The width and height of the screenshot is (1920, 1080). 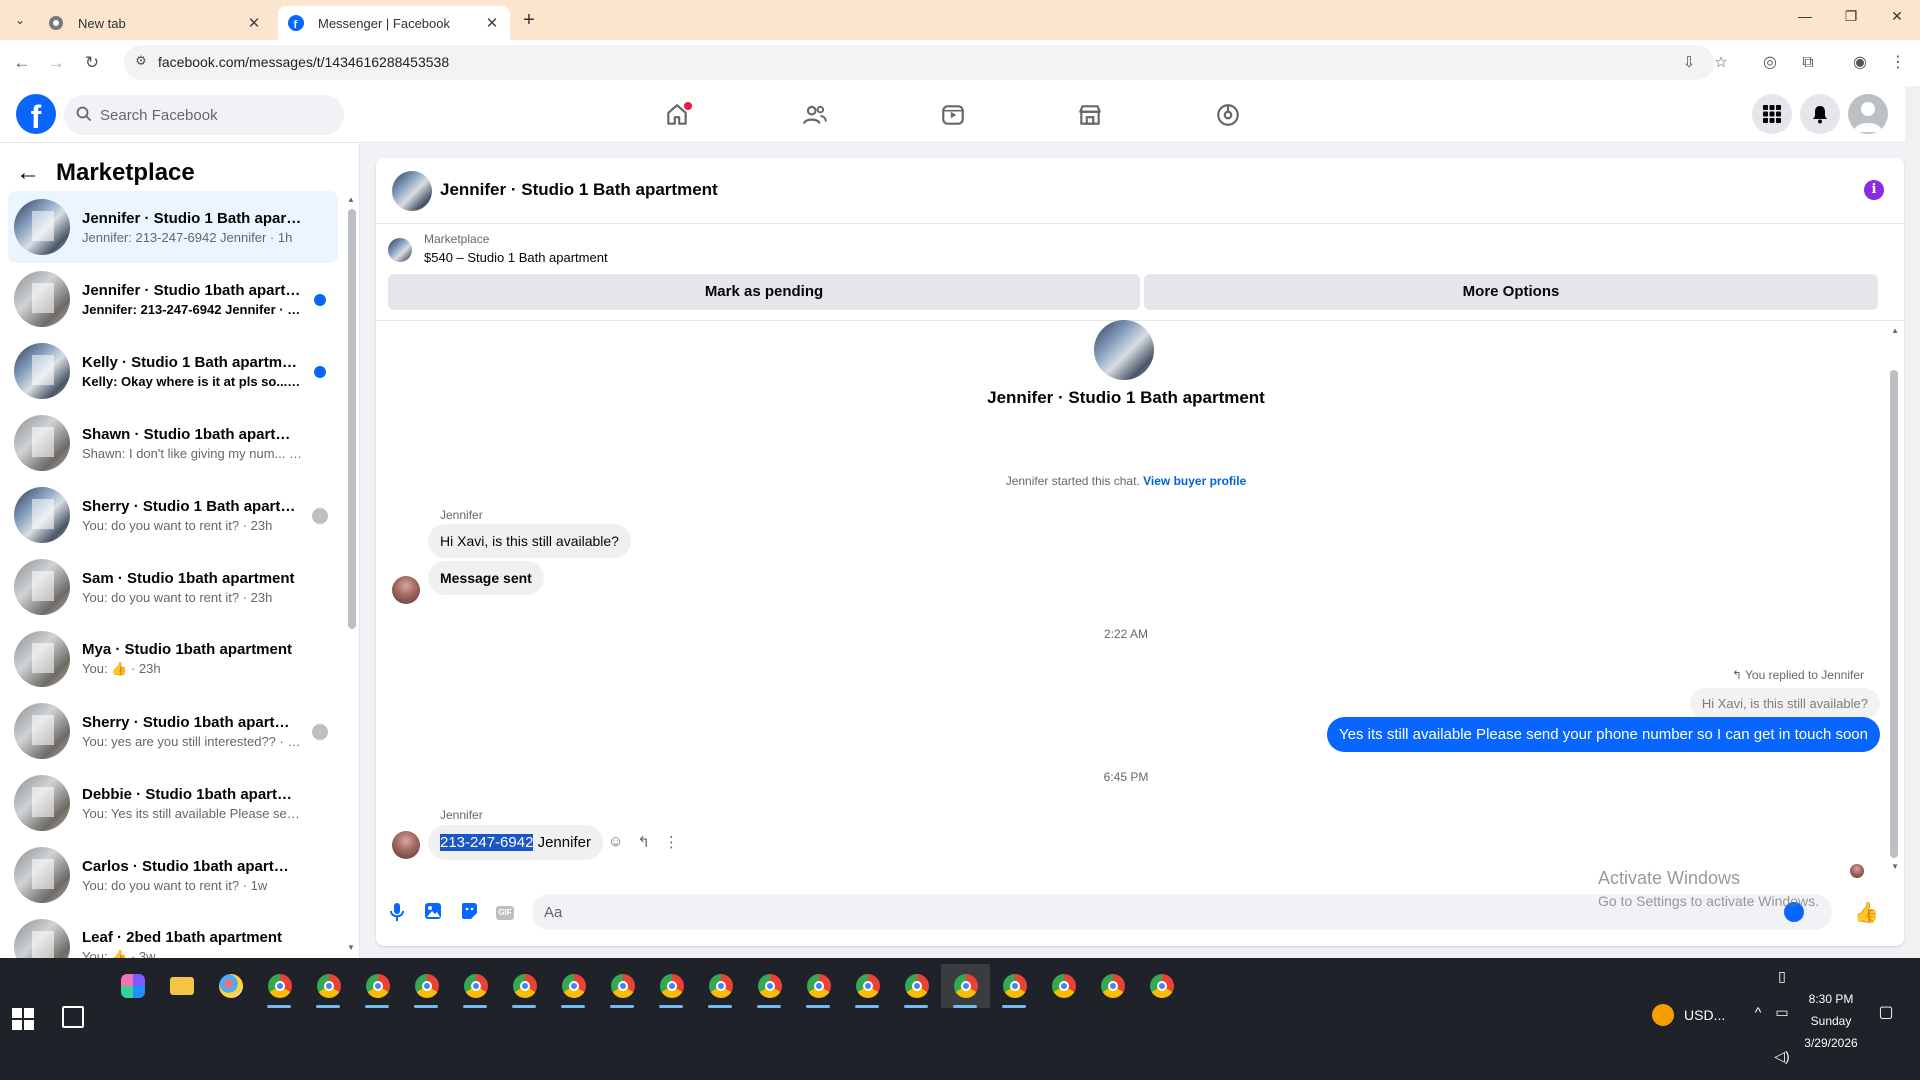 What do you see at coordinates (1860, 63) in the screenshot?
I see `profile-icon: ◉` at bounding box center [1860, 63].